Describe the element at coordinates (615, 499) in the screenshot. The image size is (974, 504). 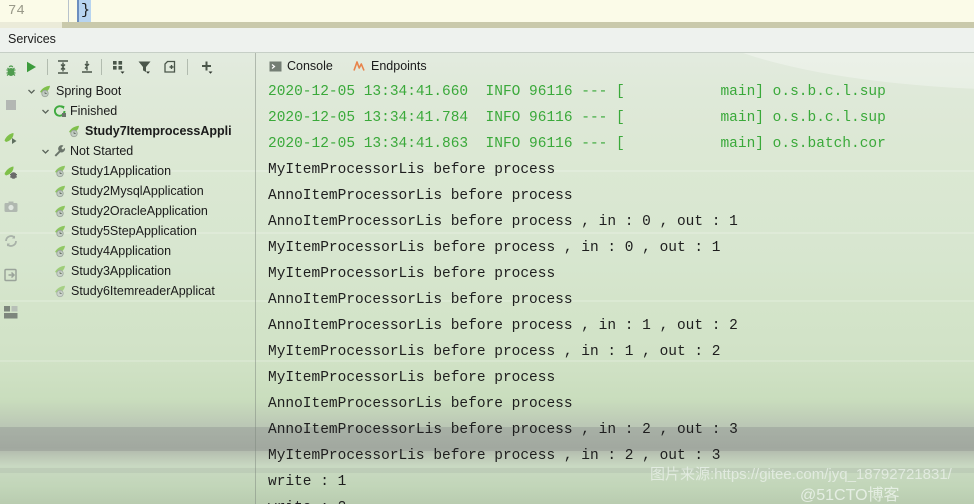
I see `log-line: write : 2` at that location.